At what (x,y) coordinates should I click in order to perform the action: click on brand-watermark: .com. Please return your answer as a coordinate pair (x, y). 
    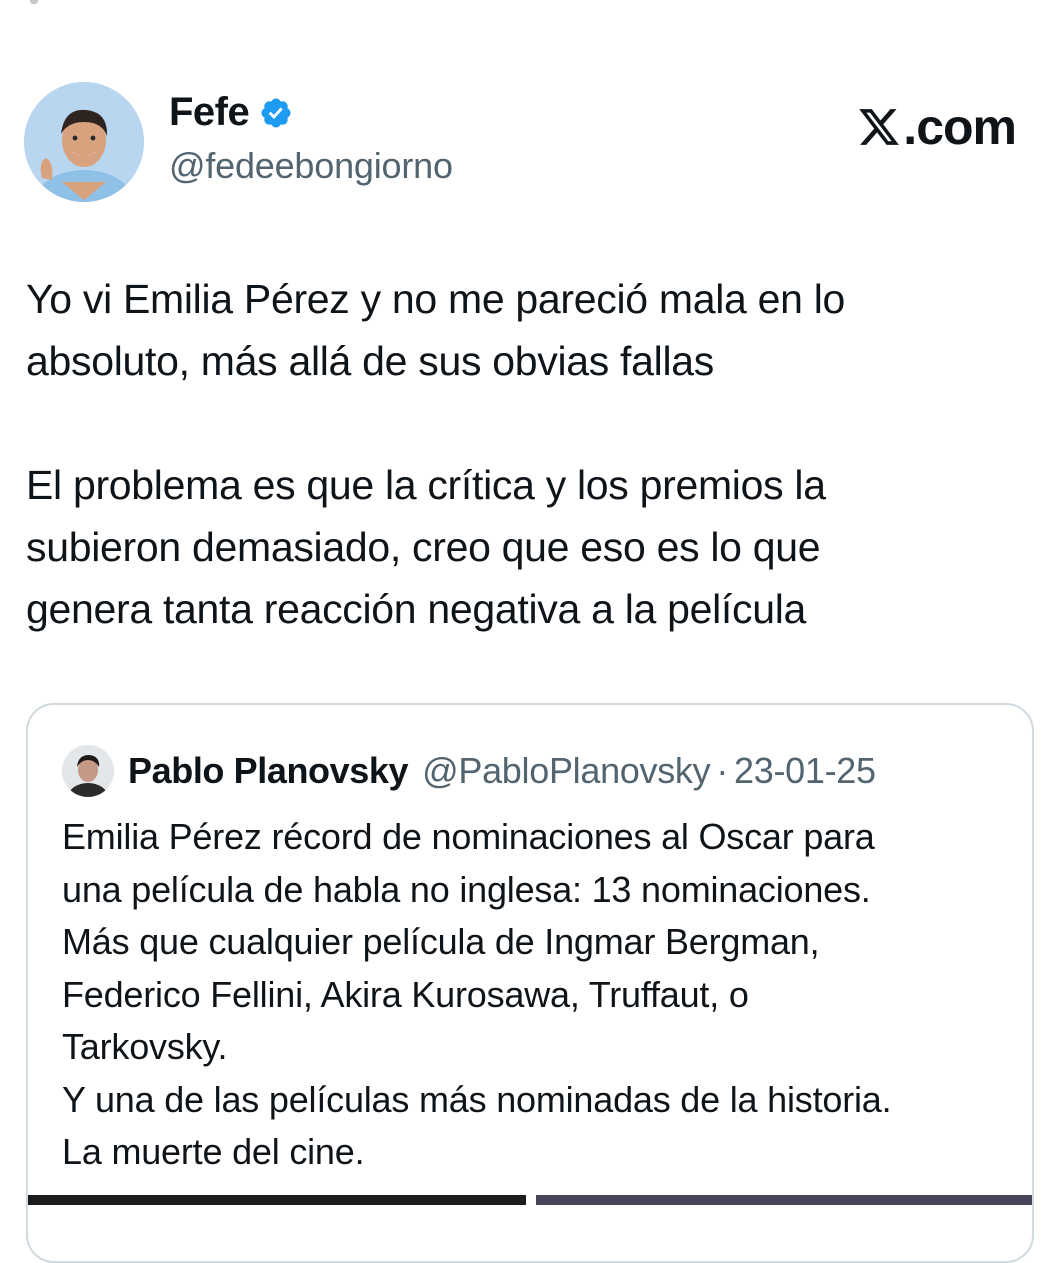
    Looking at the image, I should click on (937, 127).